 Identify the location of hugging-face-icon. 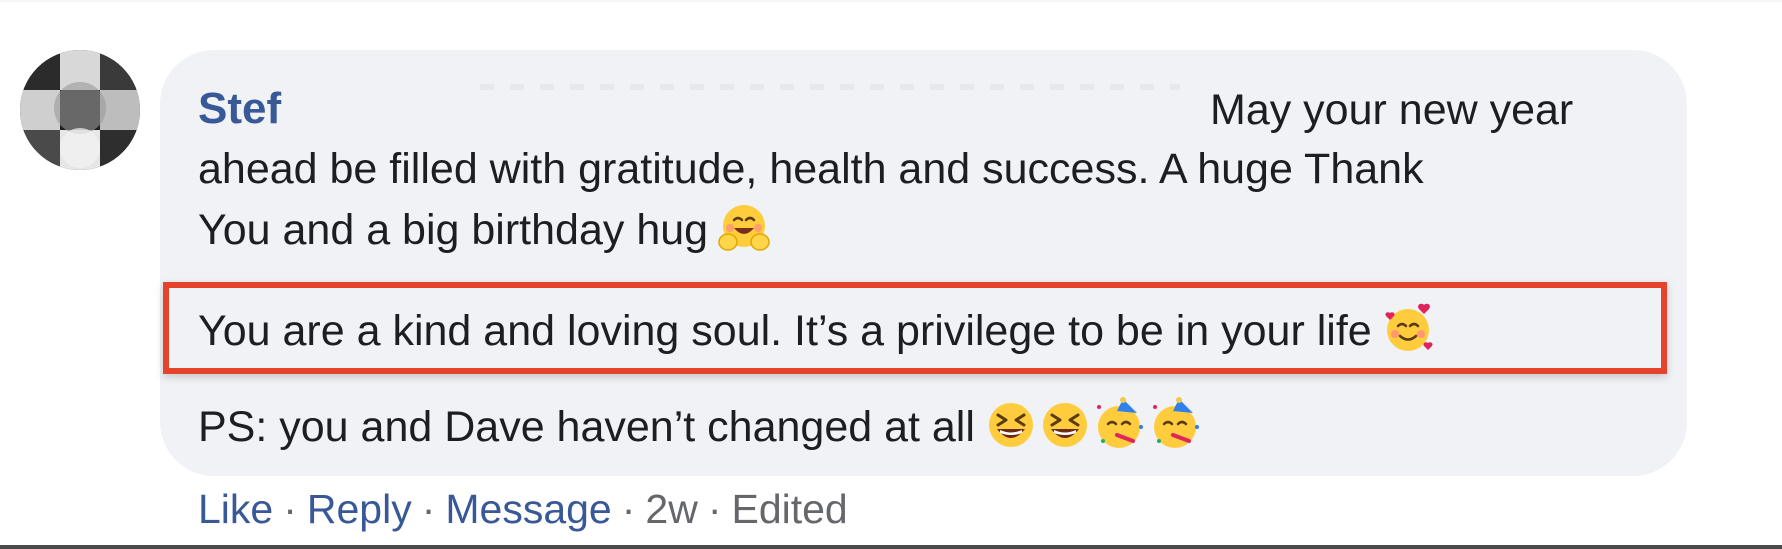
(744, 234).